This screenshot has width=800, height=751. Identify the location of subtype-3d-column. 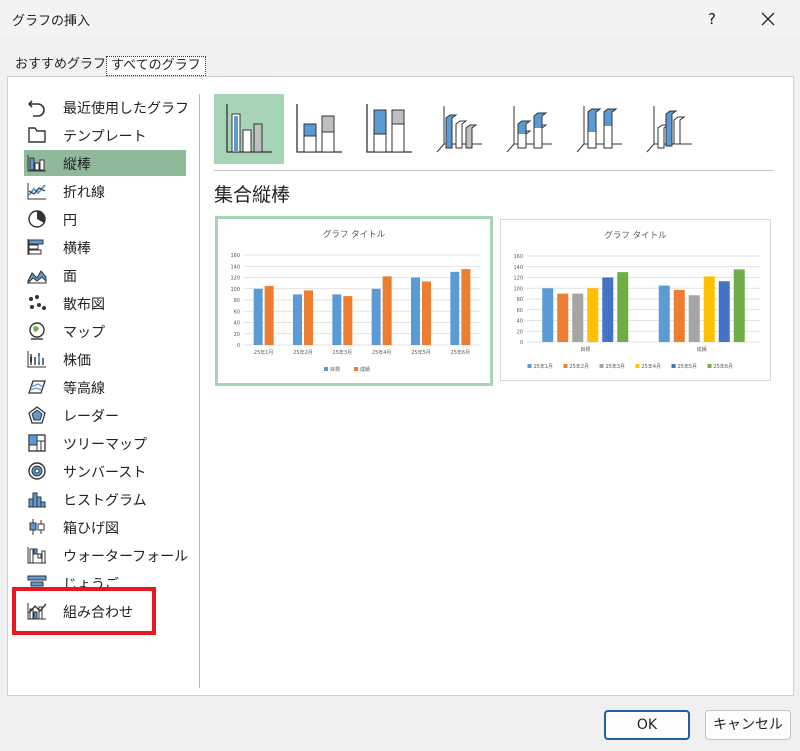
(669, 129).